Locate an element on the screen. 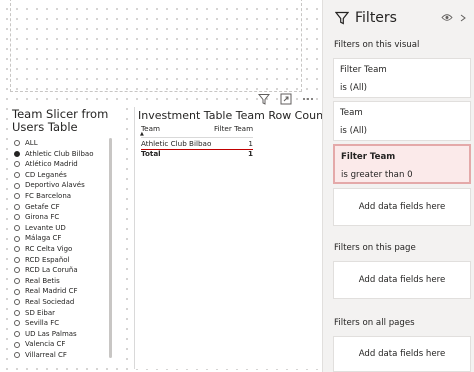 This screenshot has height=372, width=474. slicer-item-label: RC Celta Vigo is located at coordinates (49, 248).